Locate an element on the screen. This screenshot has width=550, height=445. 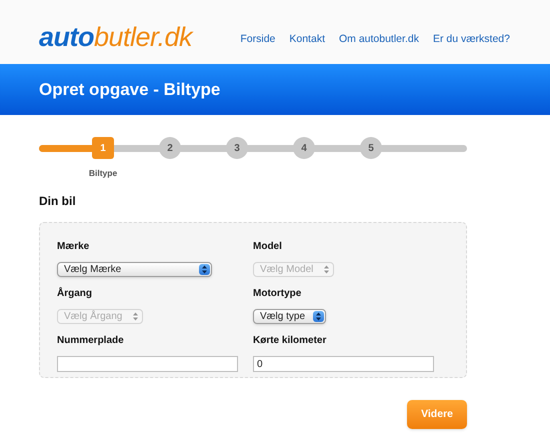
field-label: Nummerplade is located at coordinates (91, 341).